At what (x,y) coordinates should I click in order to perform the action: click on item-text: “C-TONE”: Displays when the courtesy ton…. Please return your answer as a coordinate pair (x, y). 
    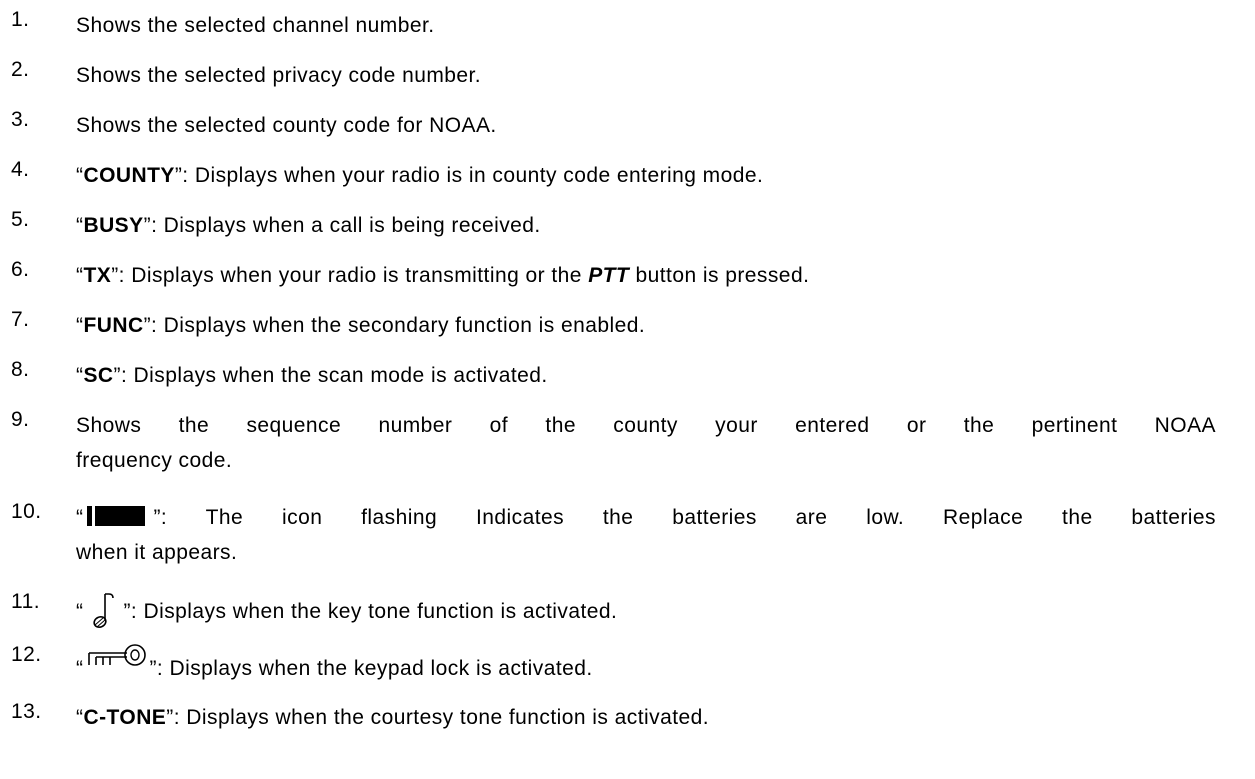
    Looking at the image, I should click on (393, 717).